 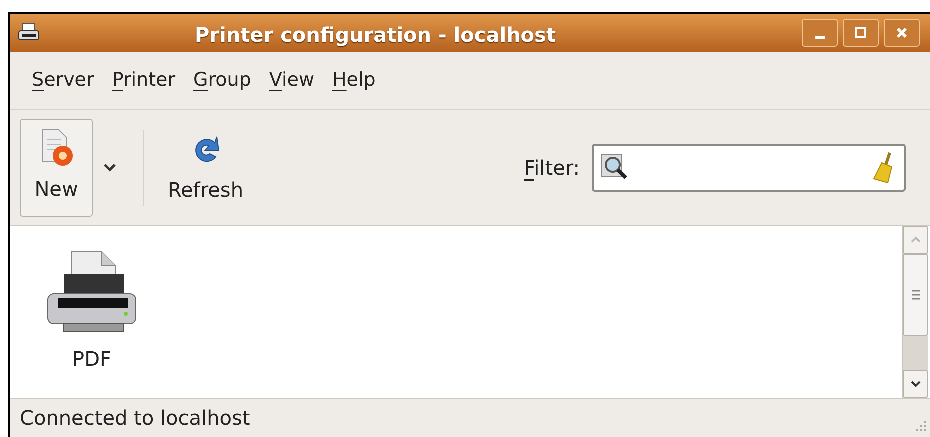 I want to click on scroll-down-button, so click(x=915, y=384).